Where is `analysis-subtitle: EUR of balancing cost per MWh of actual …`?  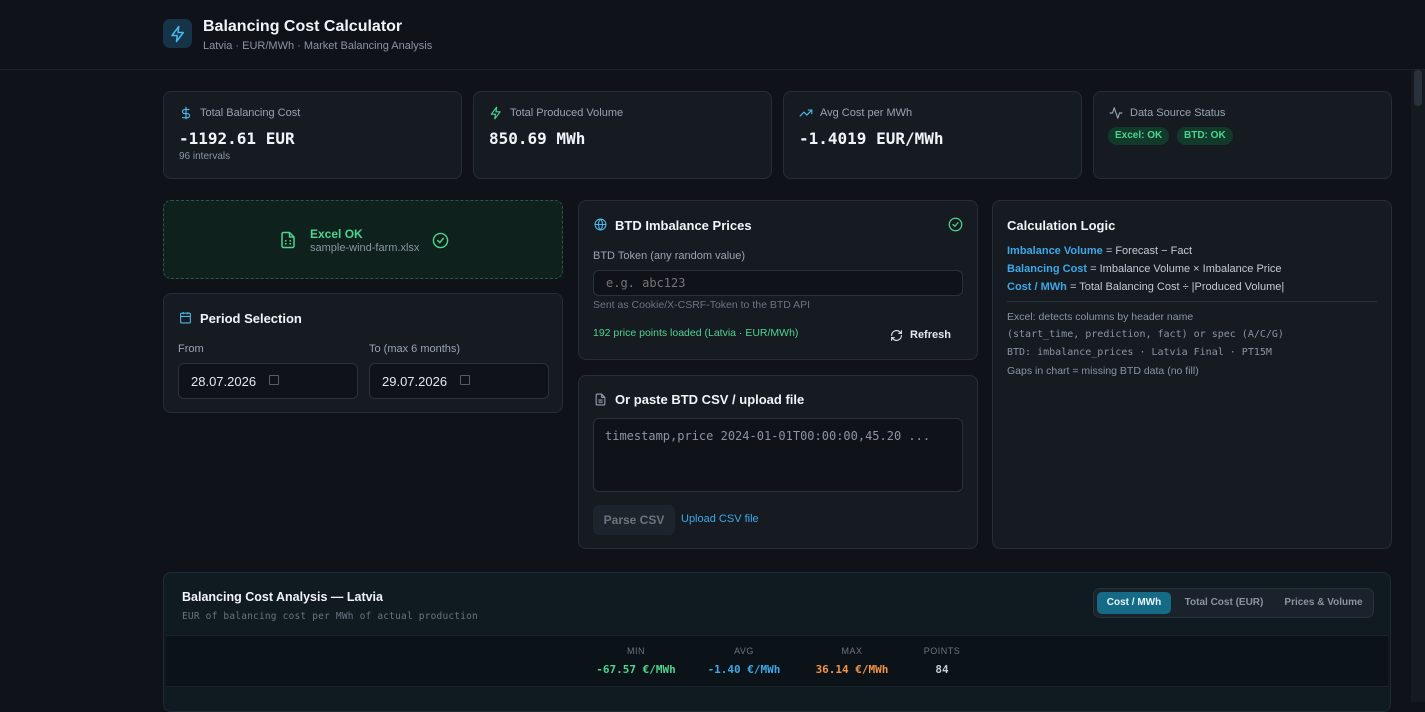
analysis-subtitle: EUR of balancing cost per MWh of actual … is located at coordinates (330, 616).